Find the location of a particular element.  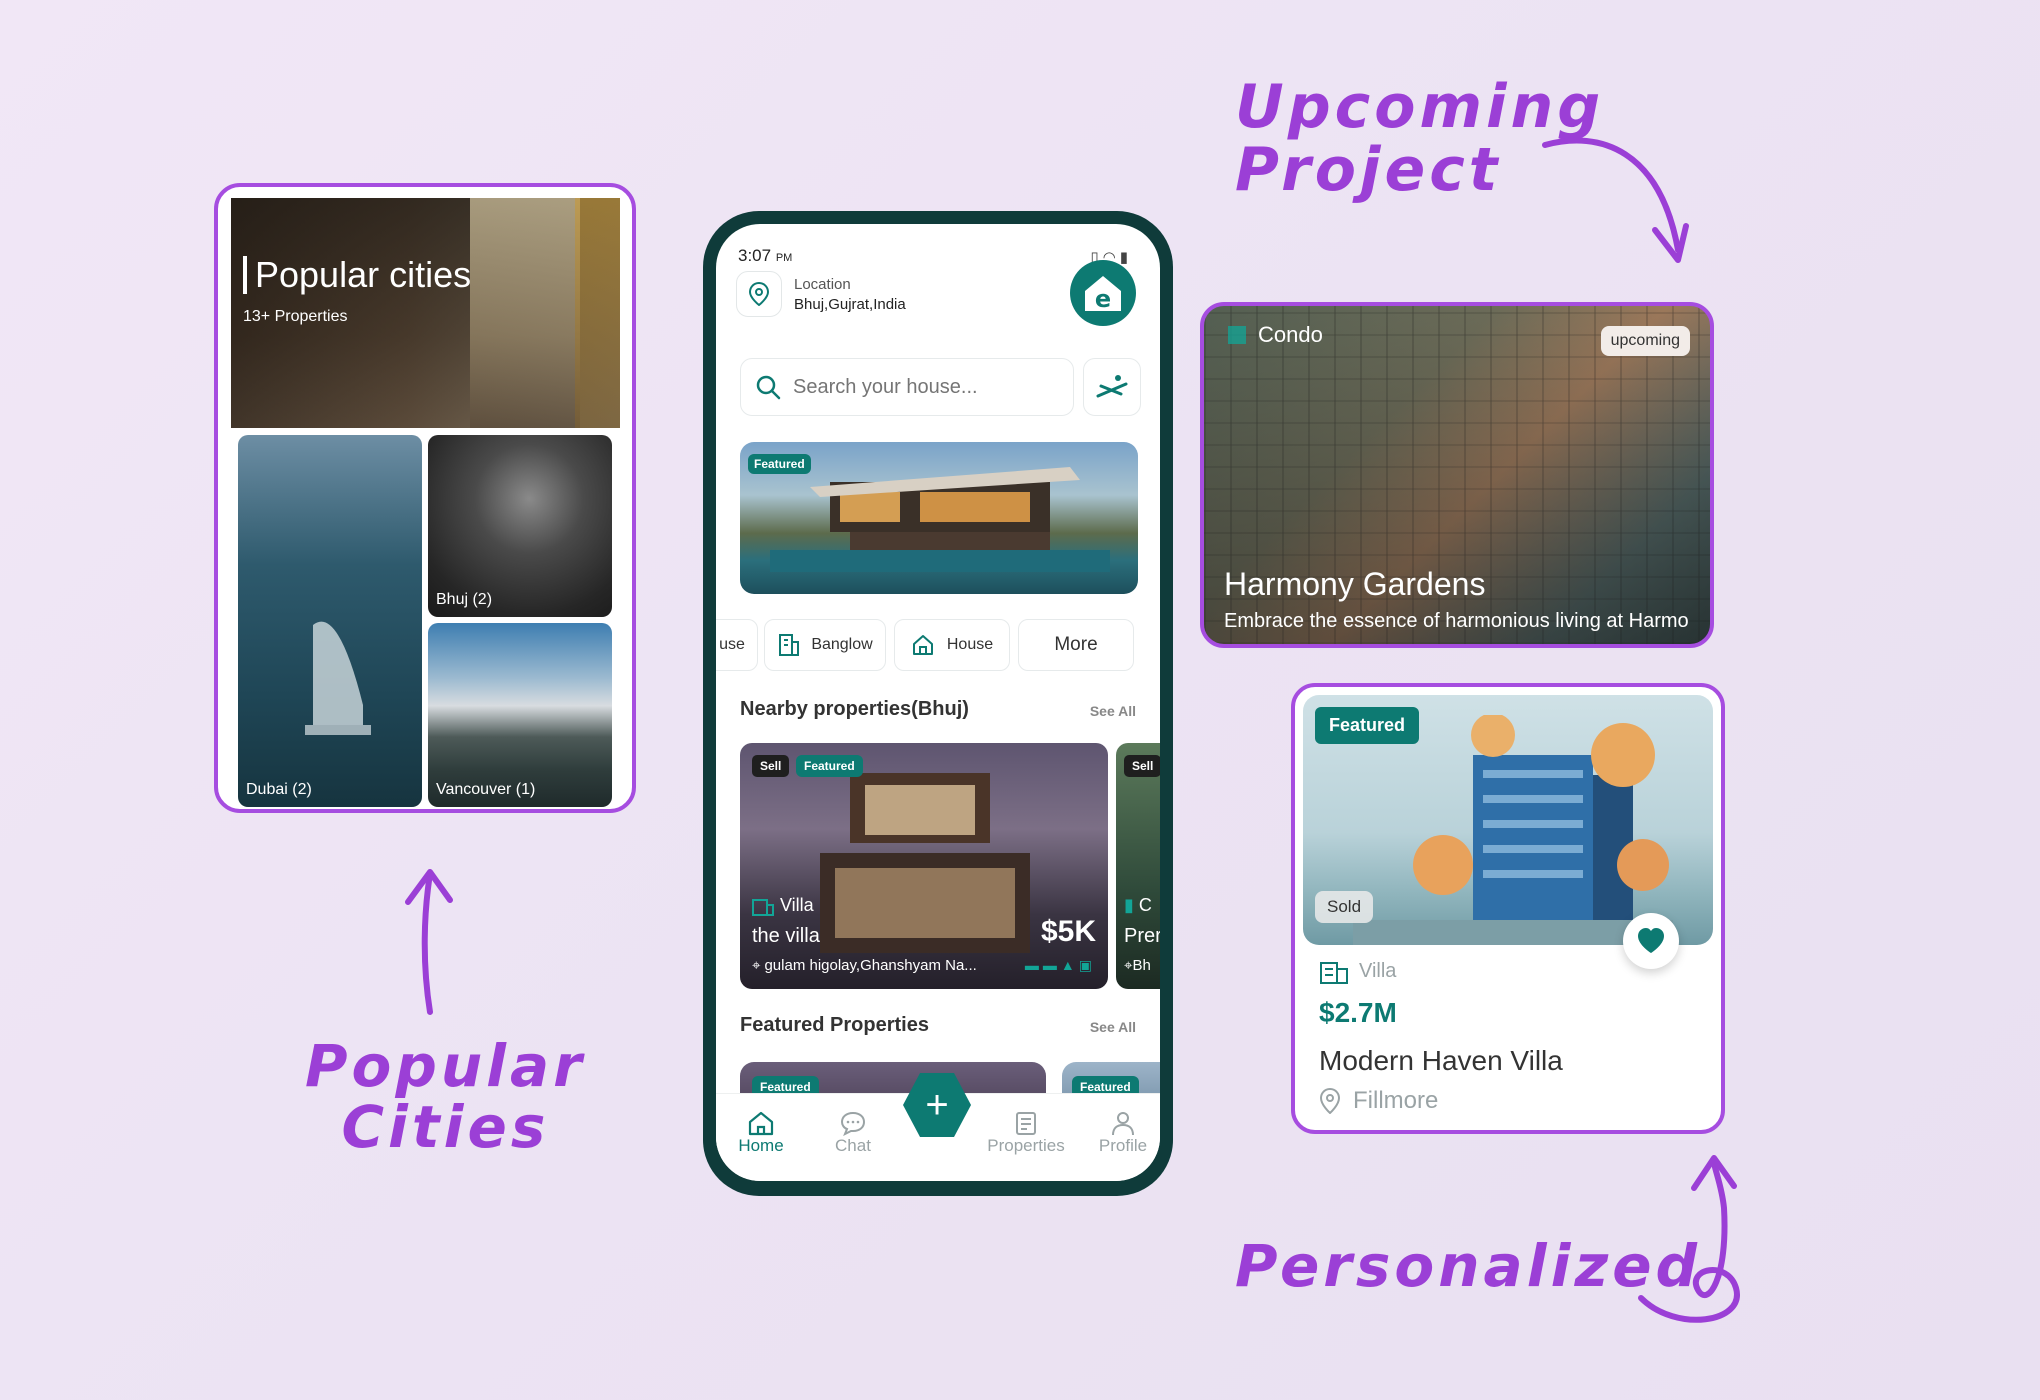

annotation-personalized: Personalized is located at coordinates (1468, 1266).